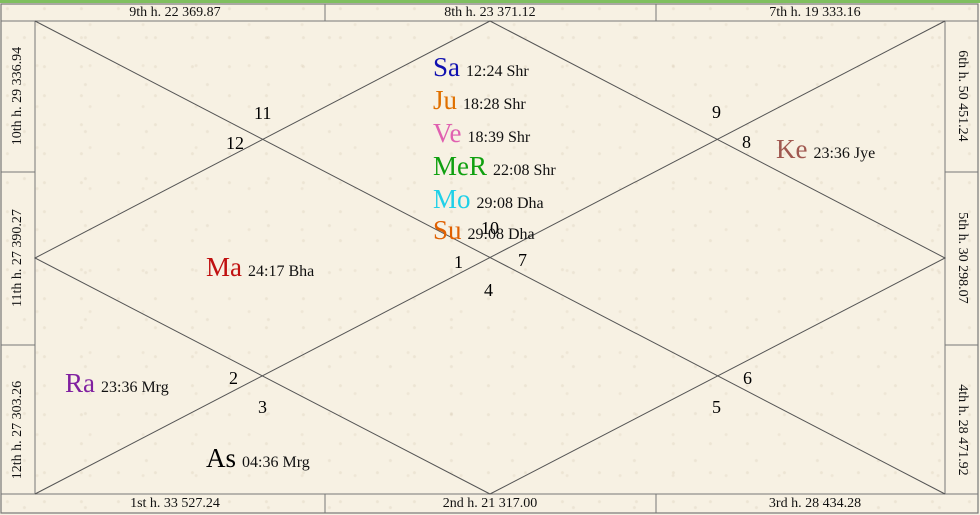 The image size is (980, 515). I want to click on house-number-9: 9, so click(716, 112).